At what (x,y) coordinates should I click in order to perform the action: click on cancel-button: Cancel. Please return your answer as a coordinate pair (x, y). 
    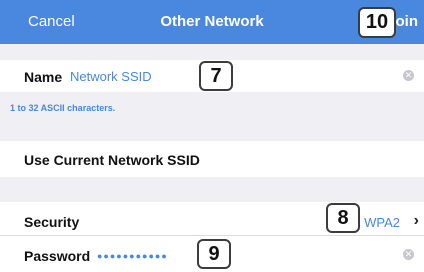
    Looking at the image, I should click on (51, 21).